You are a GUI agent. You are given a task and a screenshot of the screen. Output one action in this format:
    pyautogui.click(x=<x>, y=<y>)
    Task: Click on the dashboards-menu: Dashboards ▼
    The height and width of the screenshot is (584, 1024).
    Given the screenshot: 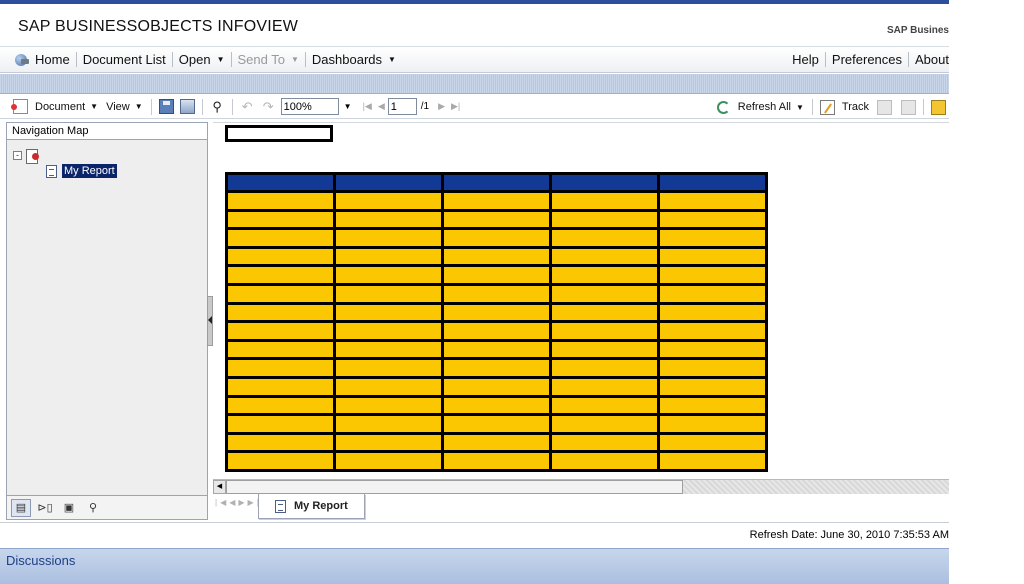 What is the action you would take?
    pyautogui.click(x=354, y=59)
    